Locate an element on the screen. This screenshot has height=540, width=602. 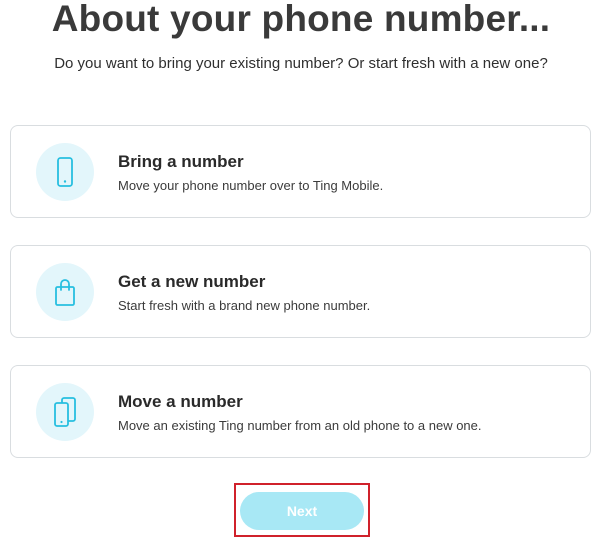
next-button: Next is located at coordinates (302, 511).